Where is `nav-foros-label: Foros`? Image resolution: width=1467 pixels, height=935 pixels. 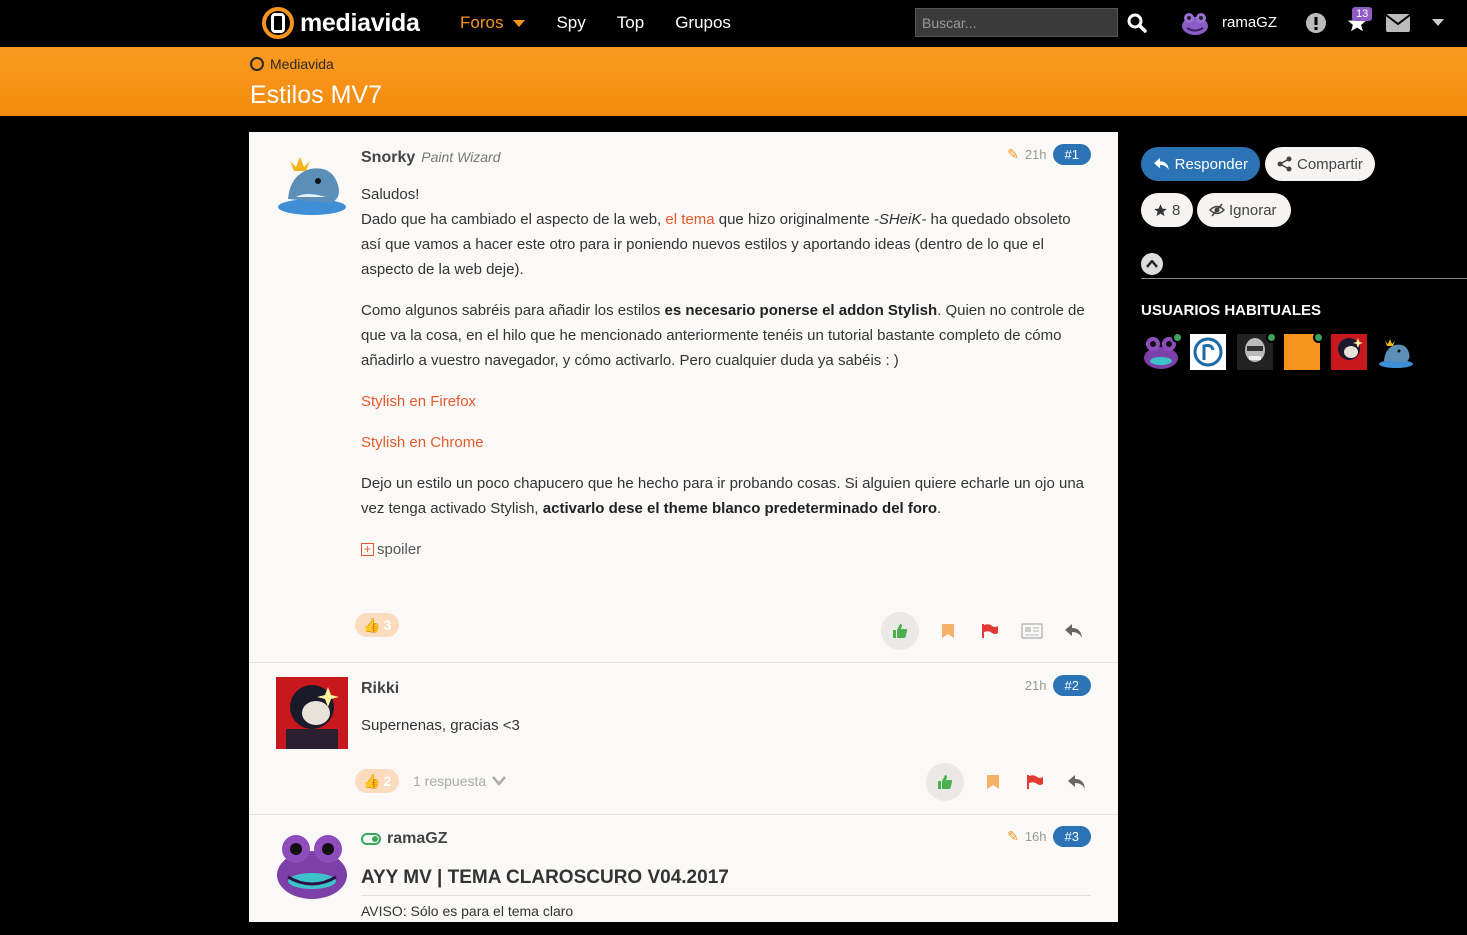
nav-foros-label: Foros is located at coordinates (482, 22).